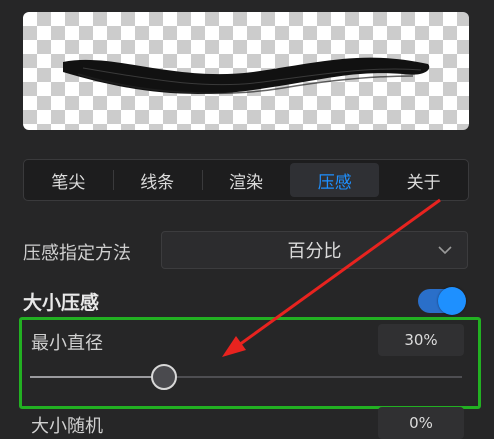 The width and height of the screenshot is (494, 439). I want to click on pressure-mode-value: 百分比, so click(314, 251).